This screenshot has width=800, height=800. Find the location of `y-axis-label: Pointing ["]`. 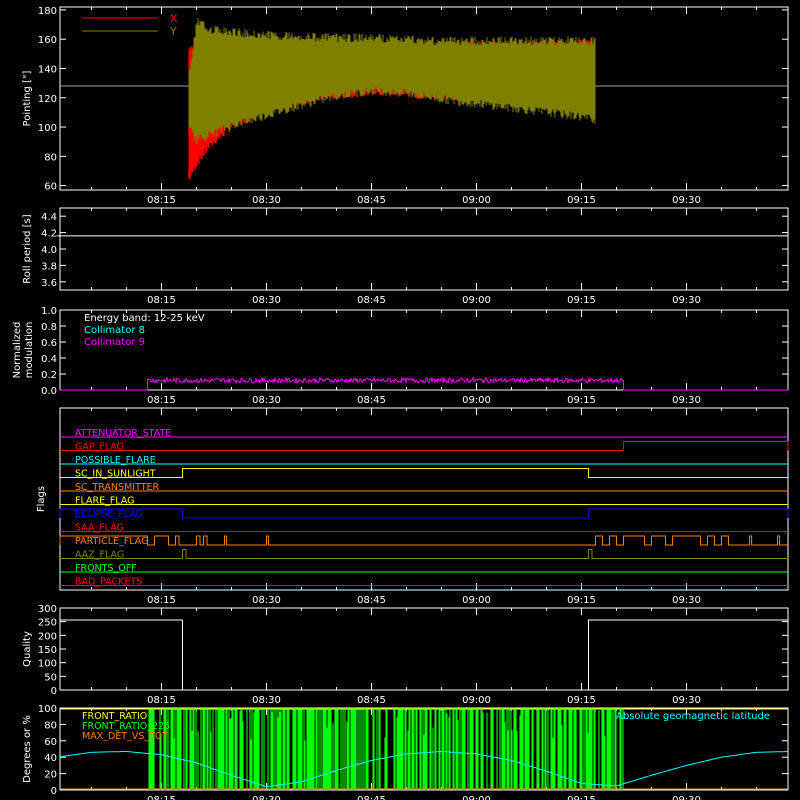

y-axis-label: Pointing ["] is located at coordinates (27, 98).